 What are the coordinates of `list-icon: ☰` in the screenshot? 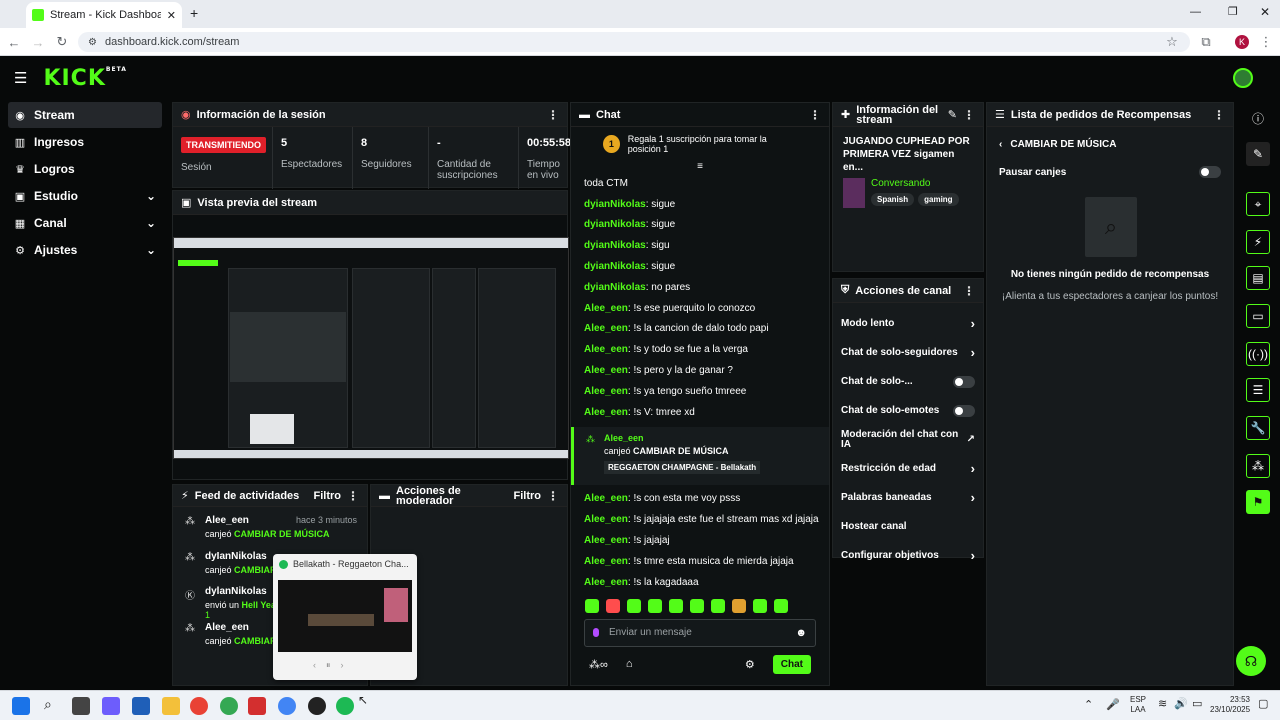 It's located at (1258, 390).